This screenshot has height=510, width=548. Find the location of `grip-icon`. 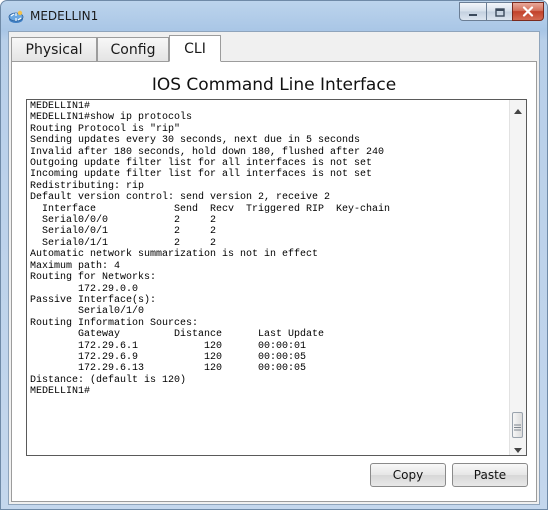

grip-icon is located at coordinates (517, 425).